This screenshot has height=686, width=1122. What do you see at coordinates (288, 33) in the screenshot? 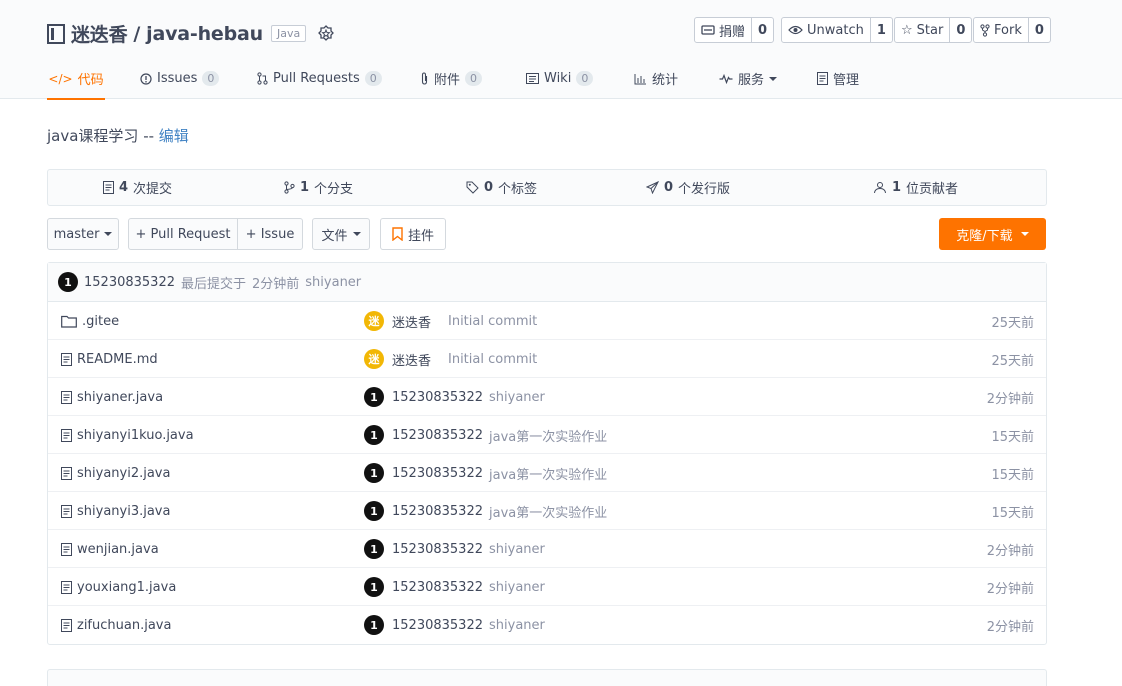
I see `language-badge: Java` at bounding box center [288, 33].